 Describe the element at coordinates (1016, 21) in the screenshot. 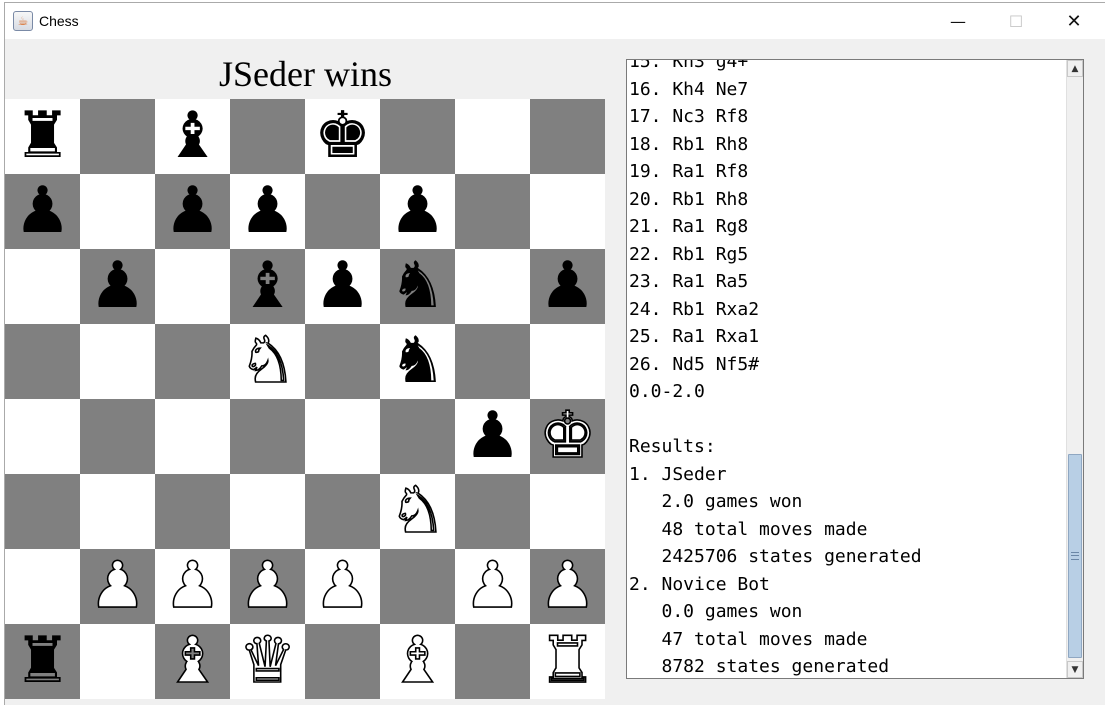

I see `maximize-button: ☐` at that location.